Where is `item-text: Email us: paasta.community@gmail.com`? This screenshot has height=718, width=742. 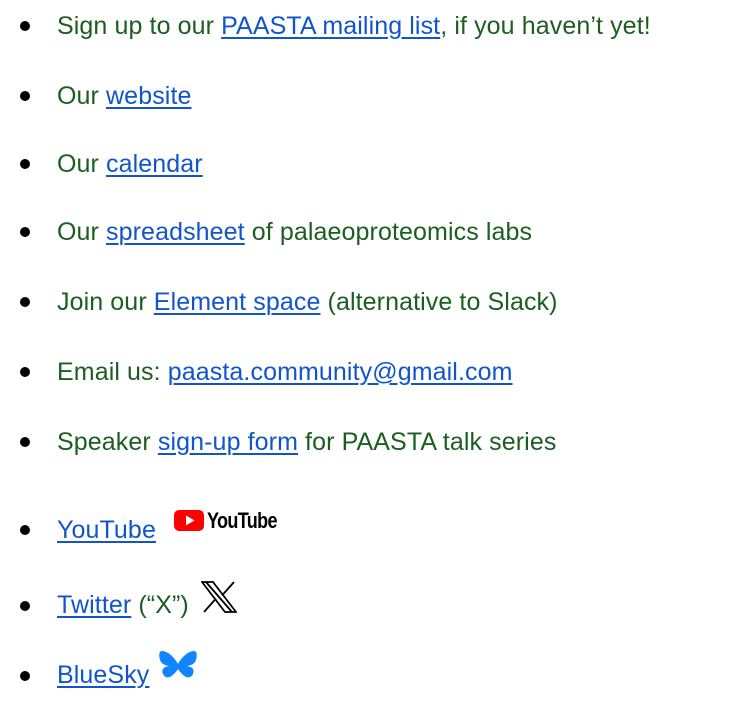 item-text: Email us: paasta.community@gmail.com is located at coordinates (285, 372).